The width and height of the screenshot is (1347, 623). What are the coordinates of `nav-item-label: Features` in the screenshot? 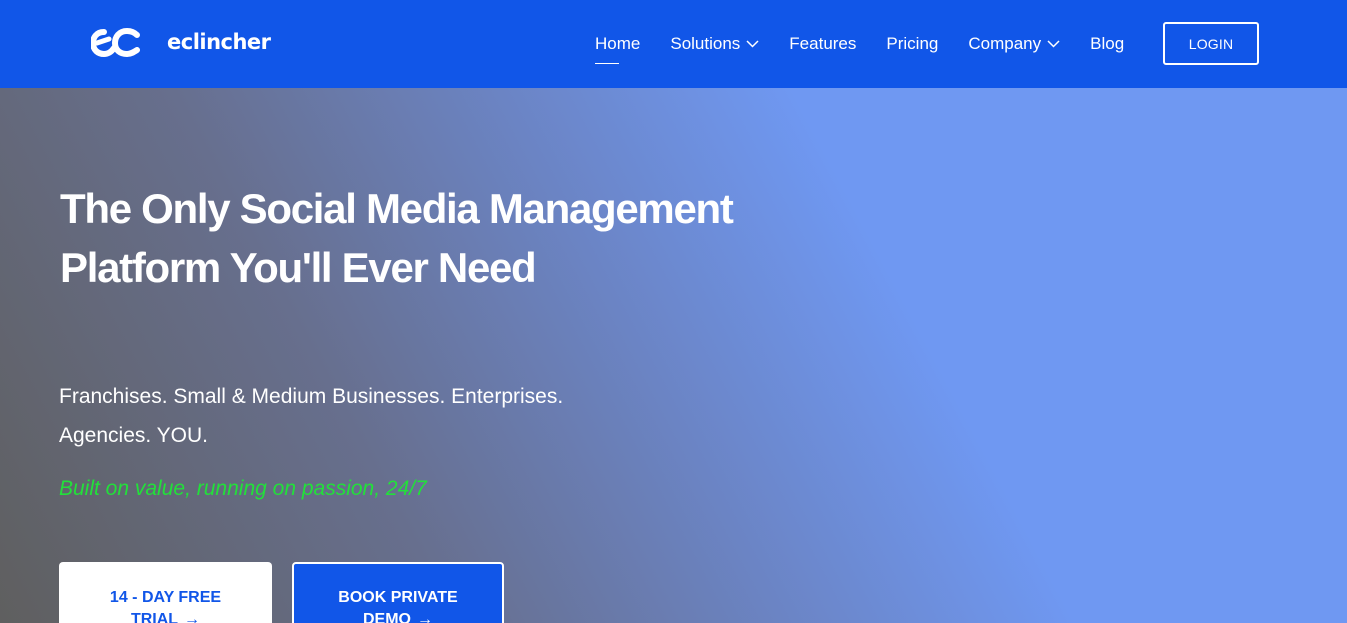 It's located at (823, 43).